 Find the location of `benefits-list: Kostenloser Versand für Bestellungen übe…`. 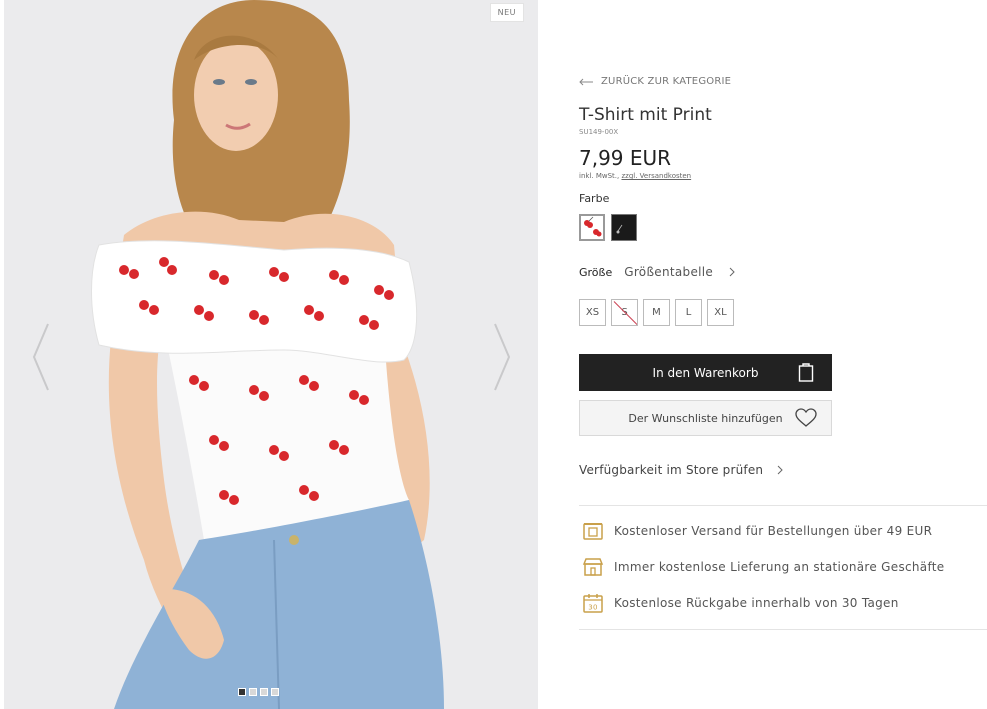

benefits-list: Kostenloser Versand für Bestellungen übe… is located at coordinates (763, 573).